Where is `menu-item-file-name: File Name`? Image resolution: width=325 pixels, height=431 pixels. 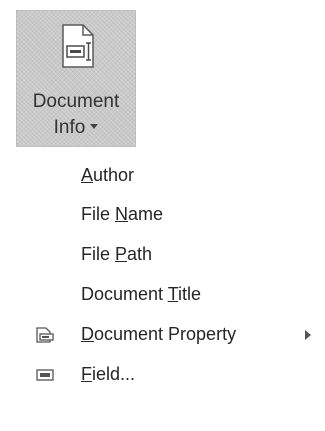
menu-item-file-name: File Name is located at coordinates (162, 215).